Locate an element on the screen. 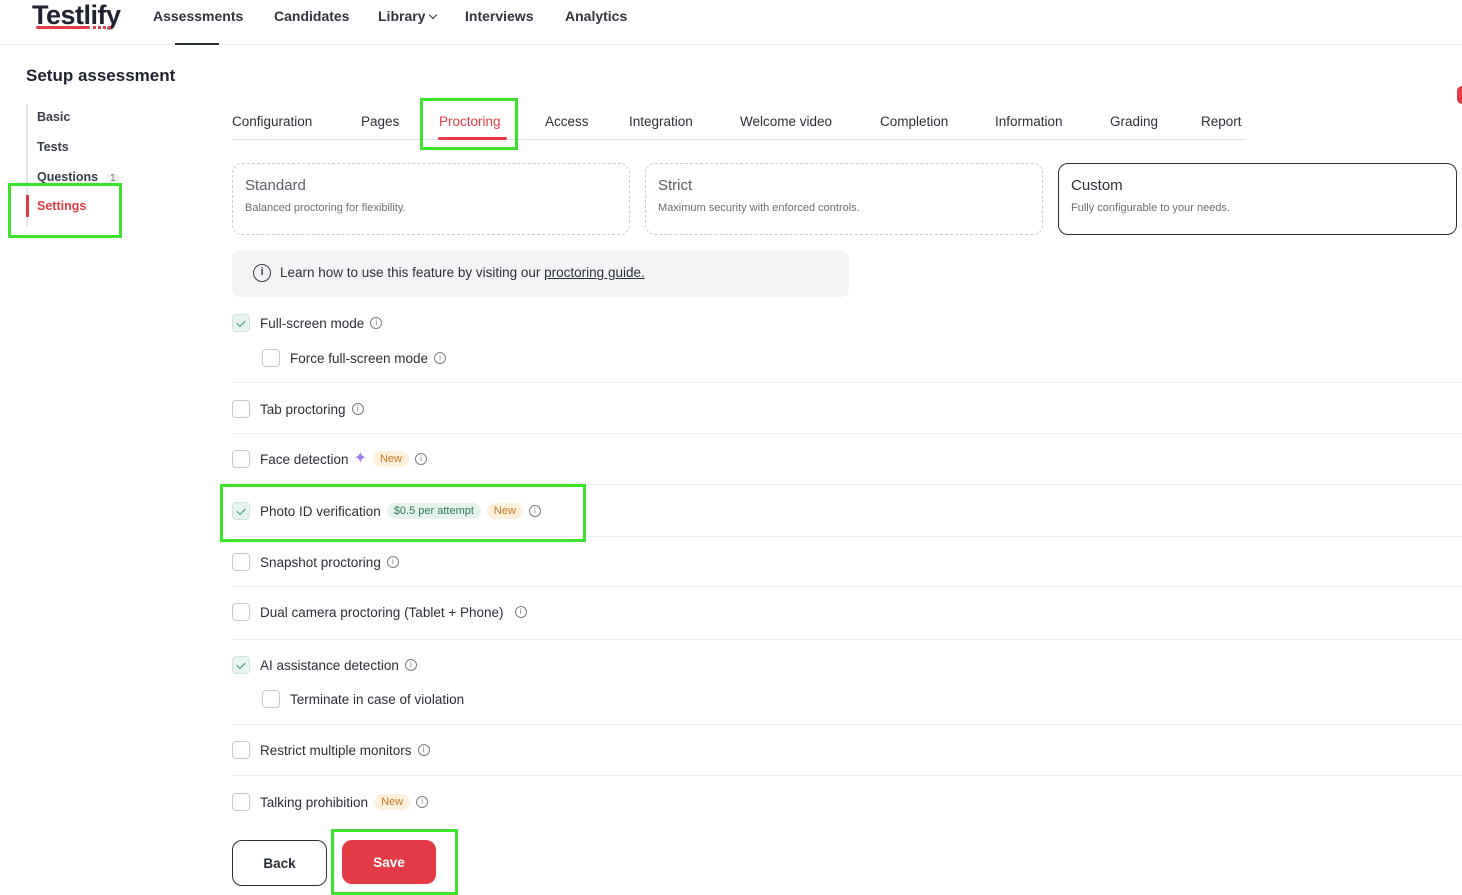 The height and width of the screenshot is (895, 1462). nav-library-label: Library is located at coordinates (402, 16).